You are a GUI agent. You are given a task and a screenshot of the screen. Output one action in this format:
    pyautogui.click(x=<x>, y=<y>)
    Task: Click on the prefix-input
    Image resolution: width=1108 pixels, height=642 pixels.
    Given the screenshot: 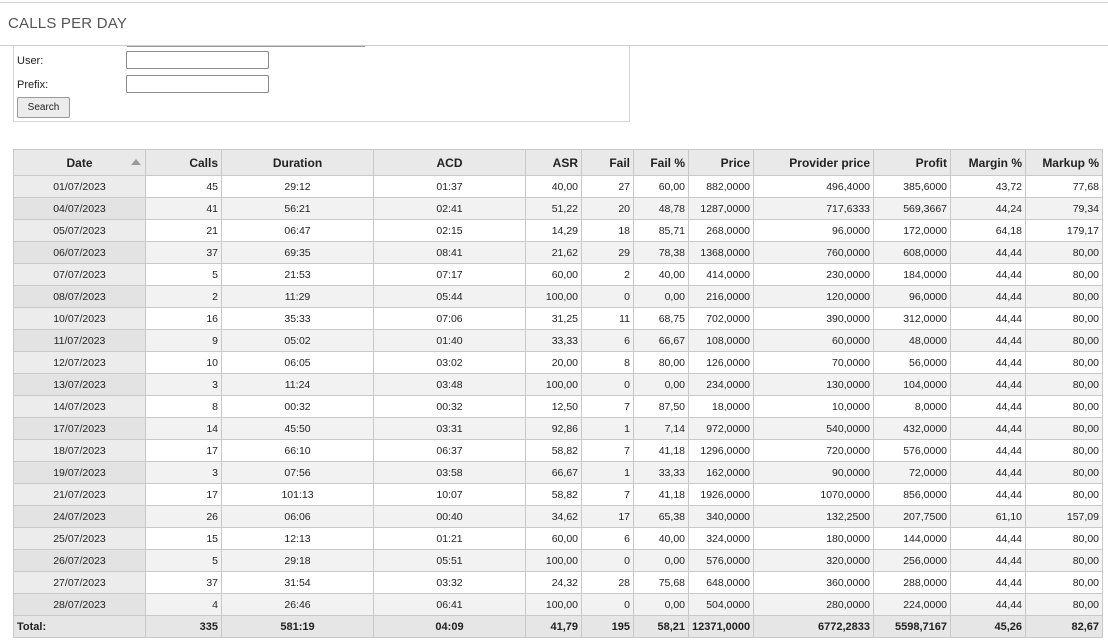 What is the action you would take?
    pyautogui.click(x=197, y=84)
    